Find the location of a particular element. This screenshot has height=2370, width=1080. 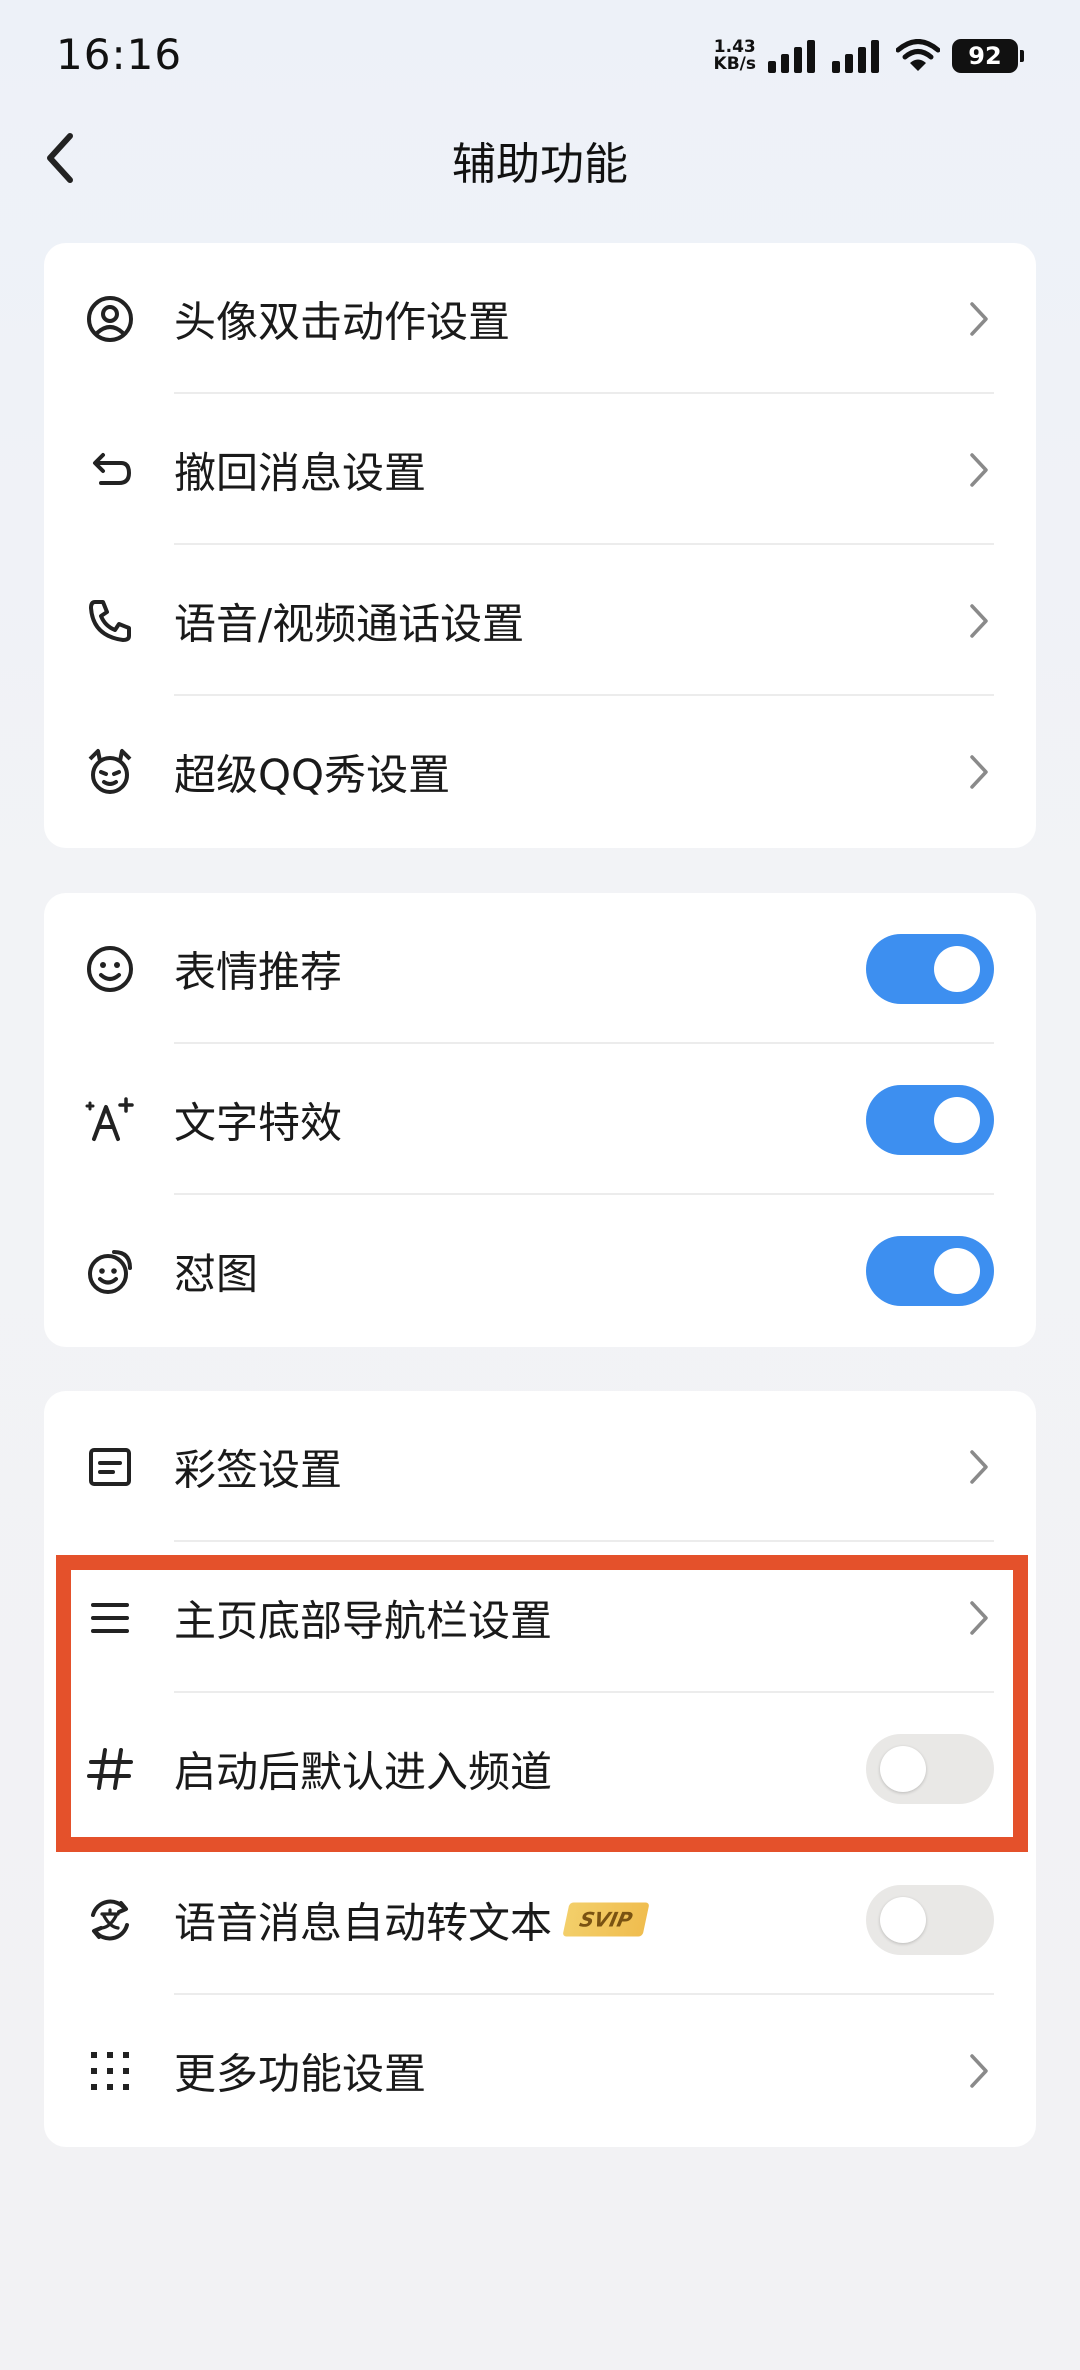

setting-row-qq-show: 超级QQ秀设置 is located at coordinates (540, 771).